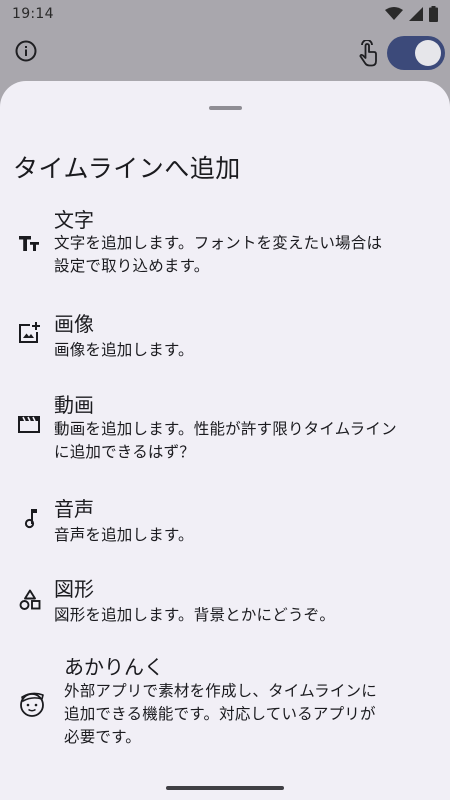  I want to click on list-item-text: 文字 文字を追加します。フォントを変えたい場合は 設定で取り込めます。, so click(225, 242).